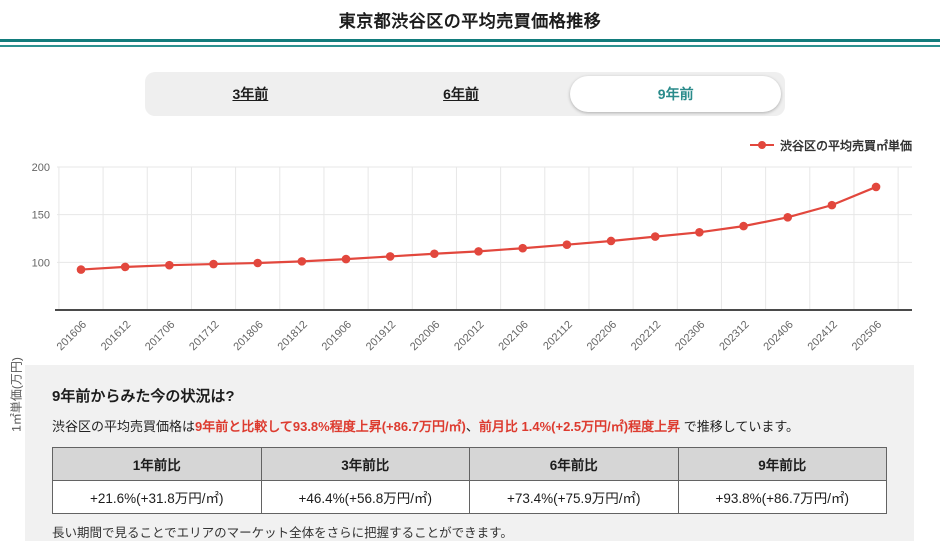 The height and width of the screenshot is (541, 940). I want to click on svg-text: 201706, so click(160, 336).